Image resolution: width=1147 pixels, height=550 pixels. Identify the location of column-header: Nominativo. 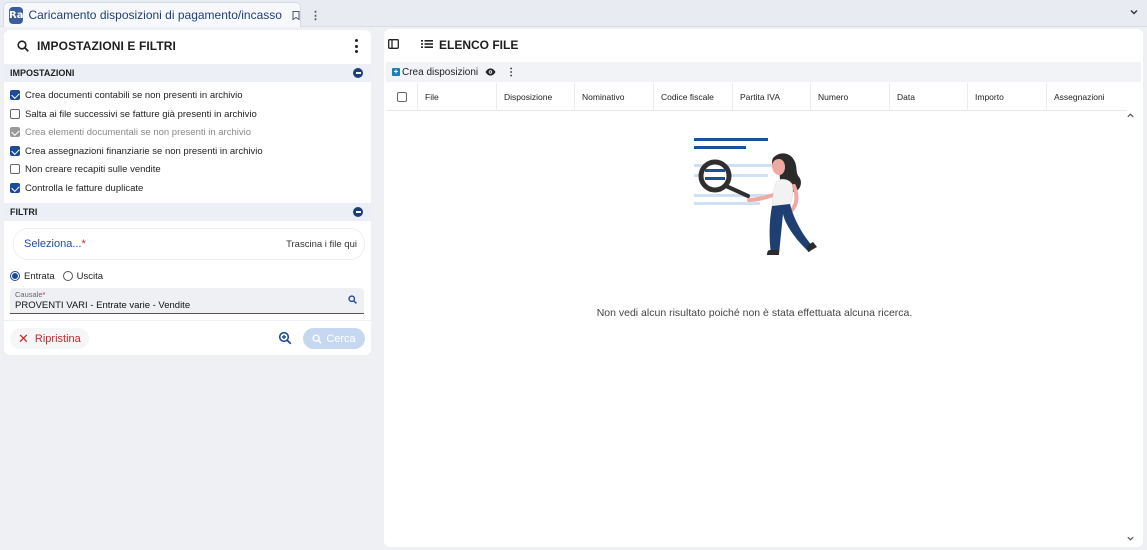
(614, 97).